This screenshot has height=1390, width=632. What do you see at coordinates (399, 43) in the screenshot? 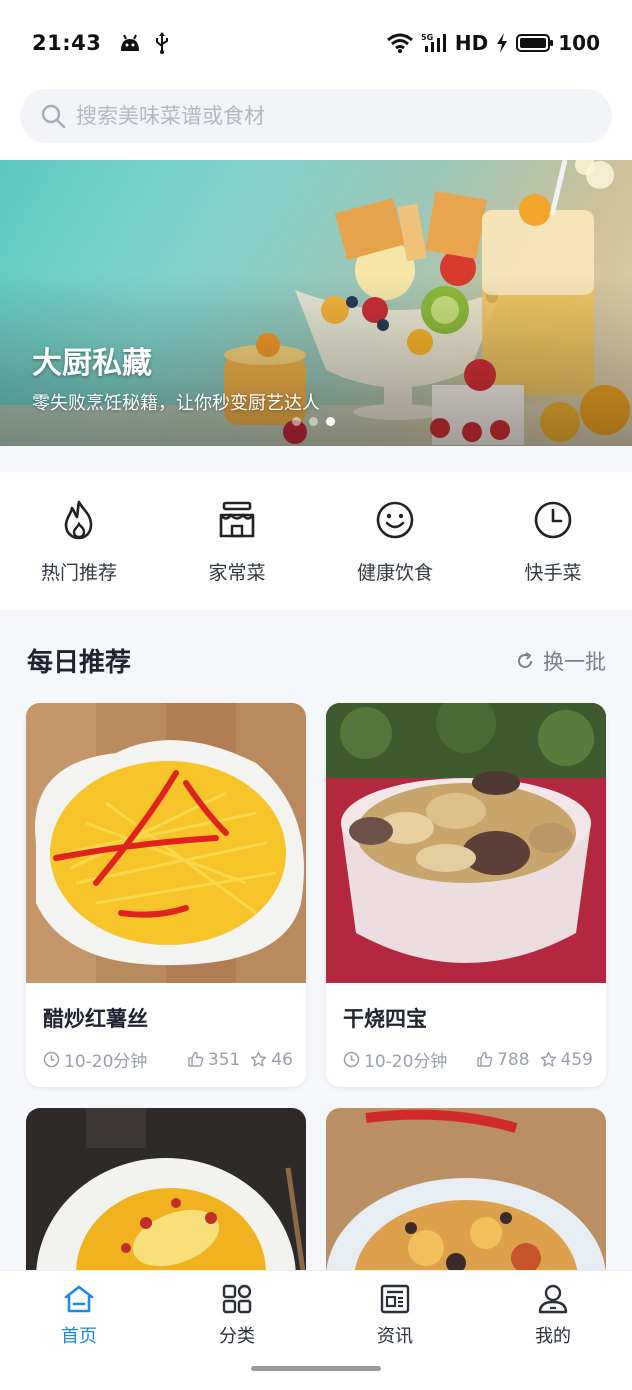
I see `wifi-icon` at bounding box center [399, 43].